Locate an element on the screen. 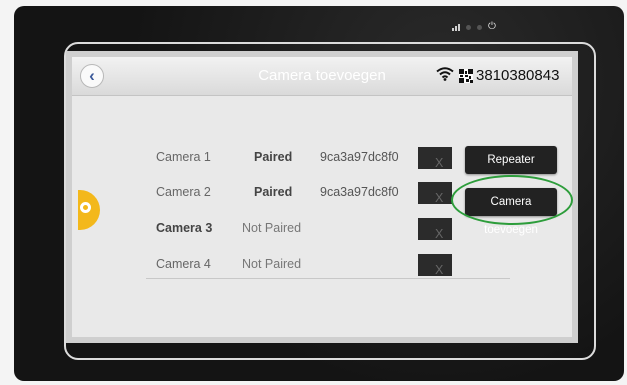  repeater-button: Repeater is located at coordinates (511, 160).